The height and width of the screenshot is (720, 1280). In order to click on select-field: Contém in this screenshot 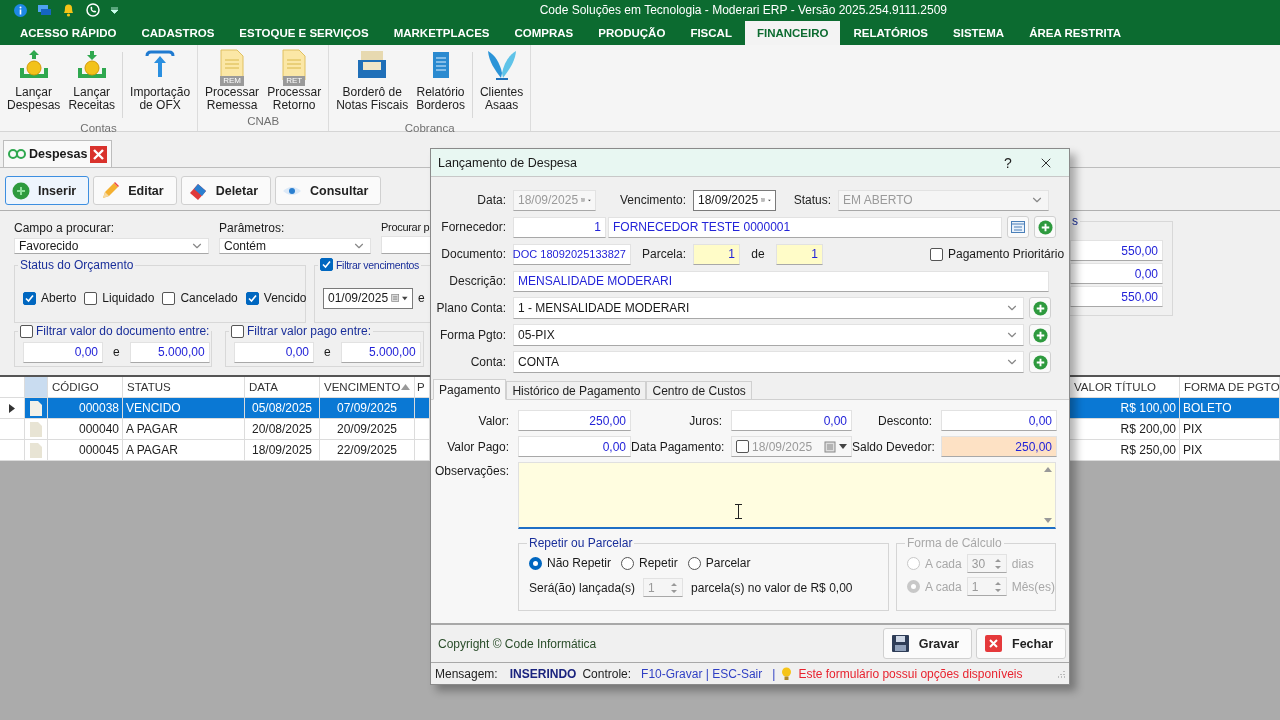, I will do `click(295, 246)`.